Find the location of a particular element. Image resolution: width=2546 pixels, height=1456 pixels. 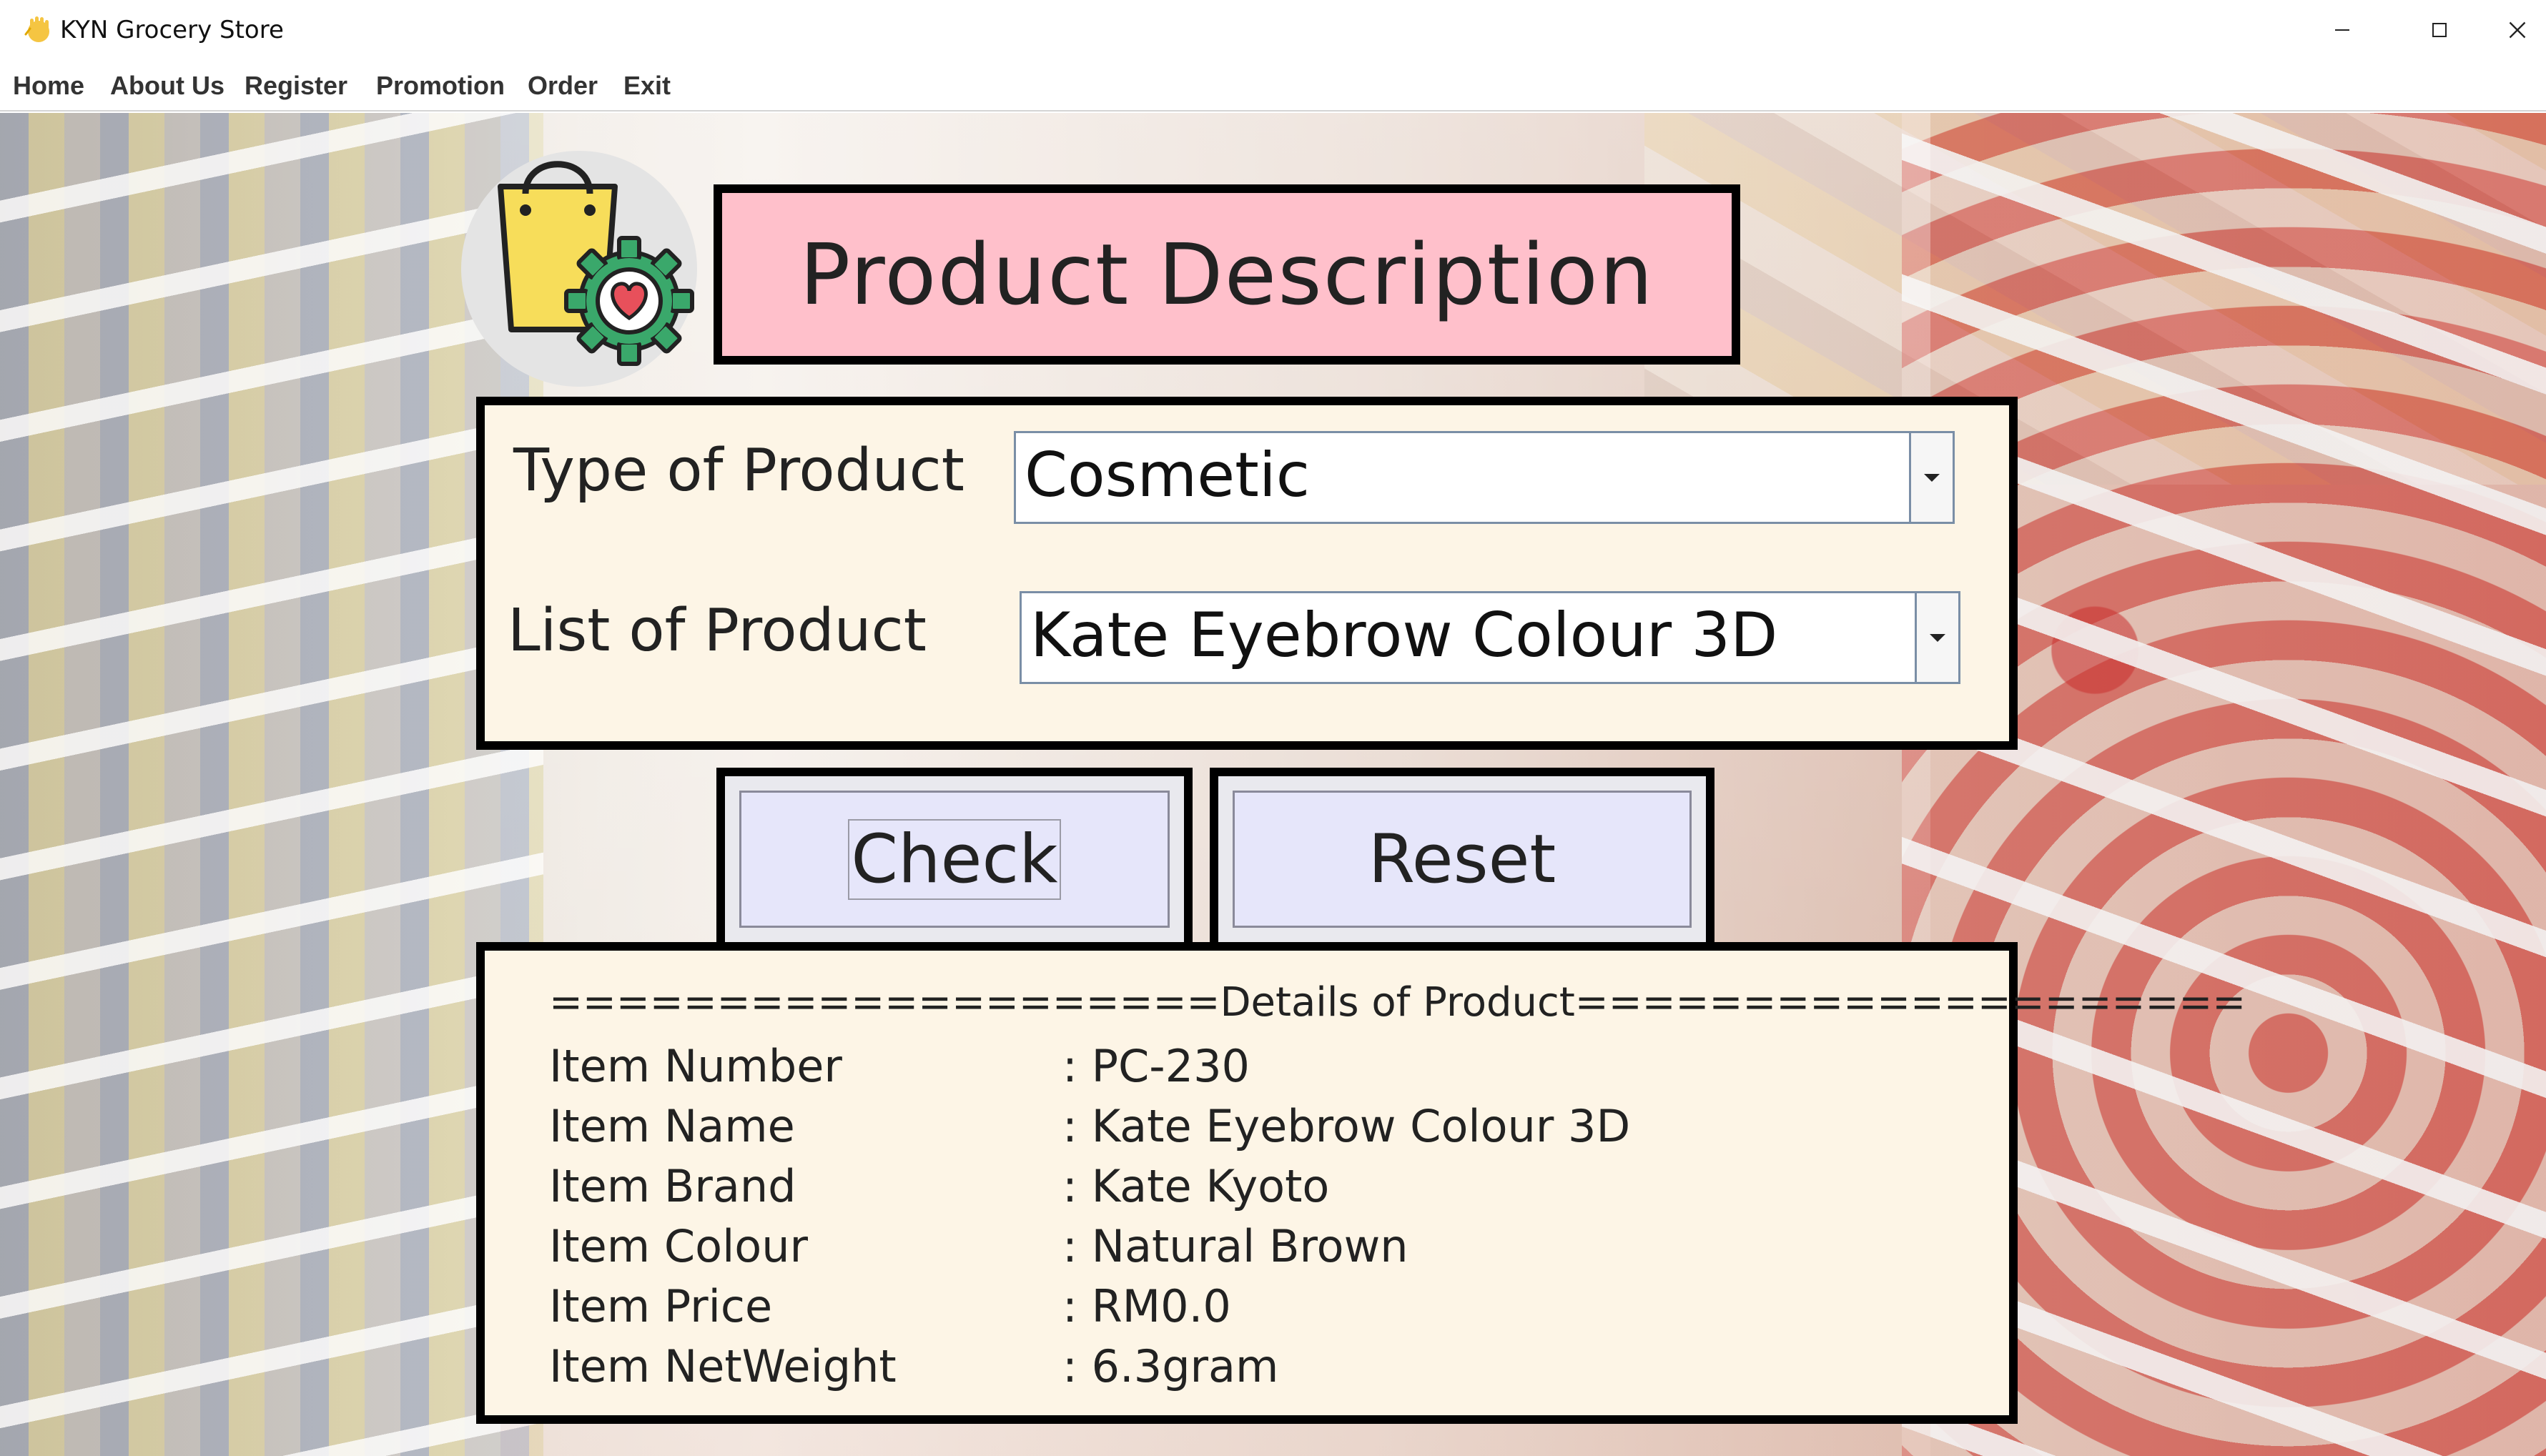

detail-value: : Kate Kyoto is located at coordinates (1196, 1186).